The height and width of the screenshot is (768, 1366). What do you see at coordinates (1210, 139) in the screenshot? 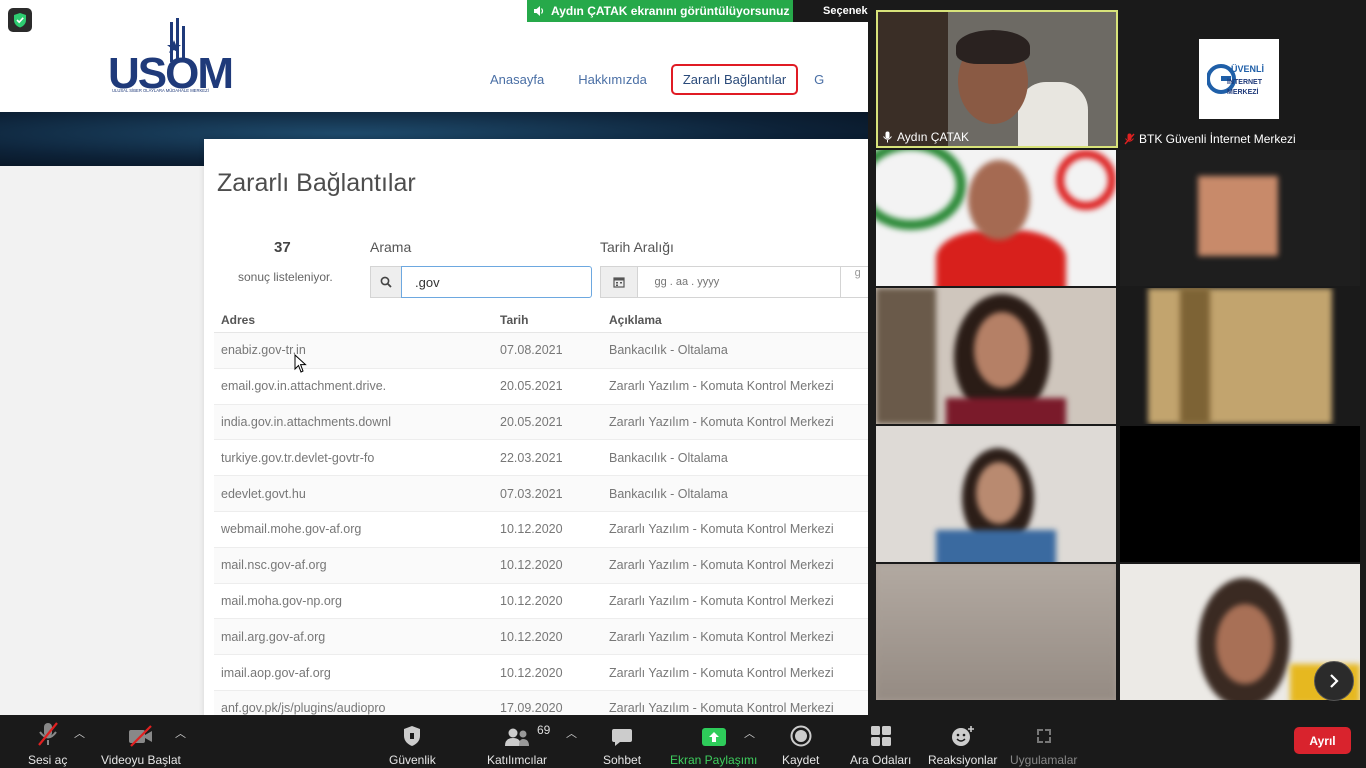
I see `participant-name: BTK Güvenli İnternet Merkezi` at bounding box center [1210, 139].